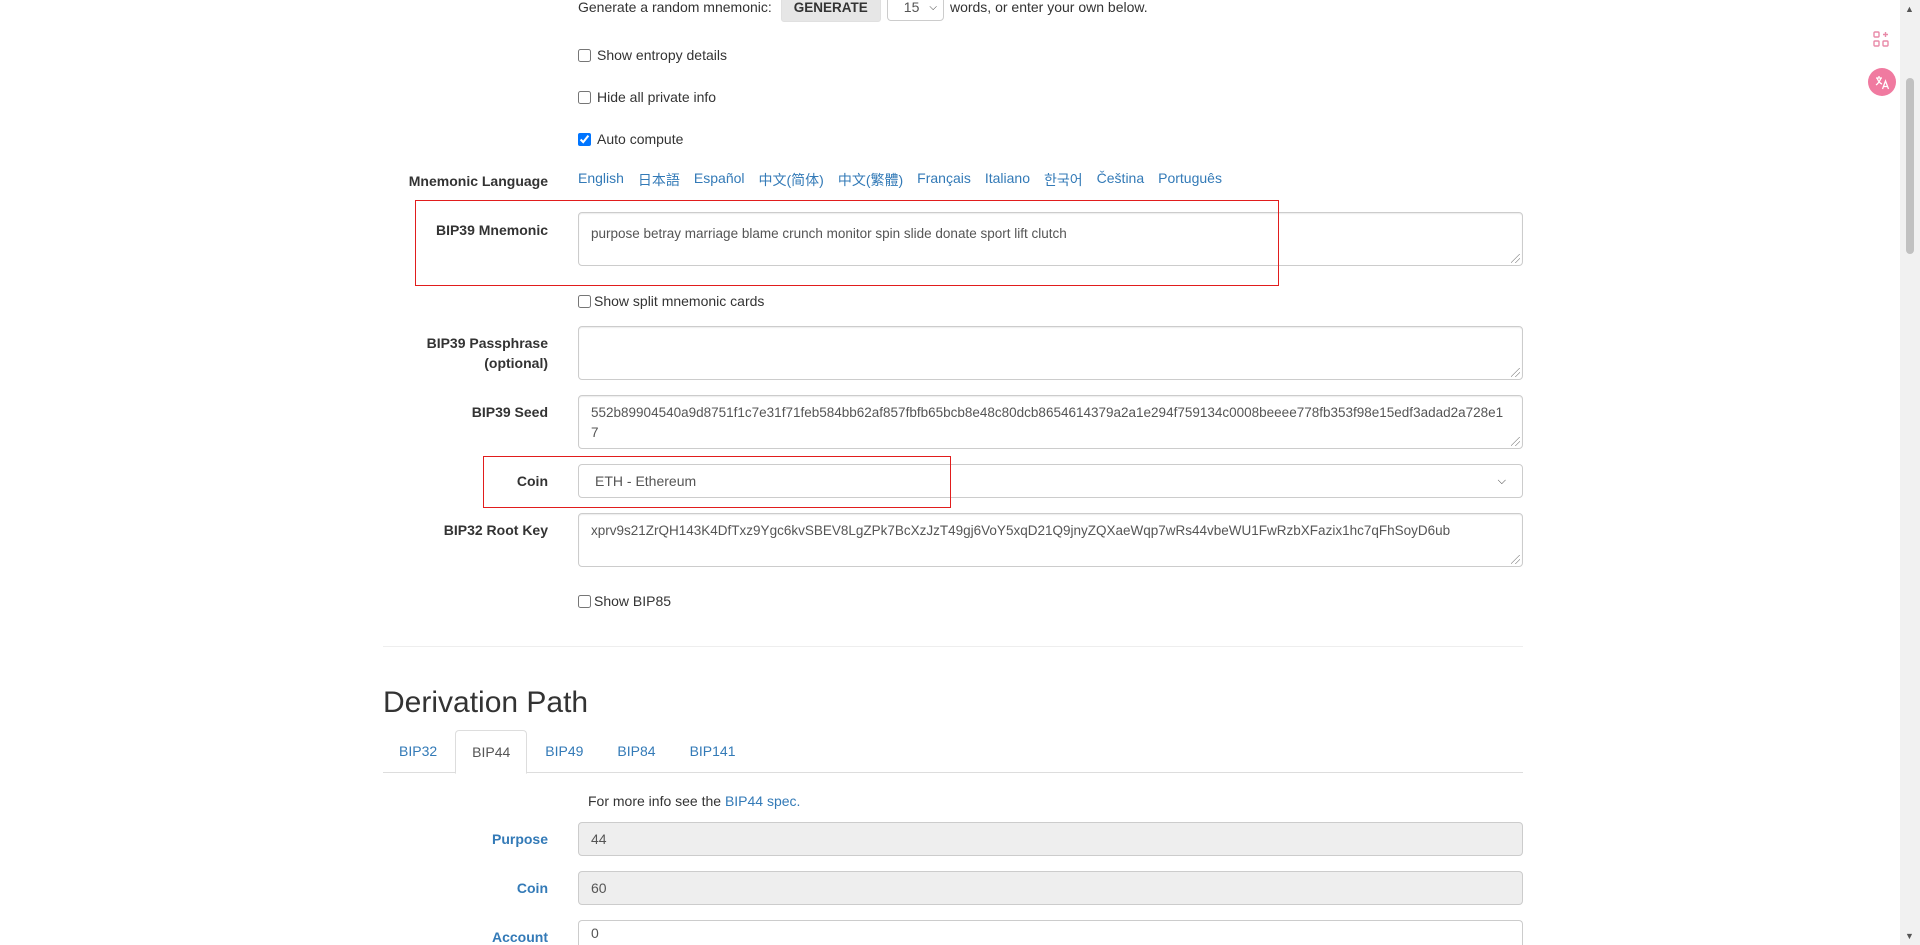 This screenshot has height=945, width=1920. Describe the element at coordinates (640, 139) in the screenshot. I see `auto-compute-label: Auto compute` at that location.